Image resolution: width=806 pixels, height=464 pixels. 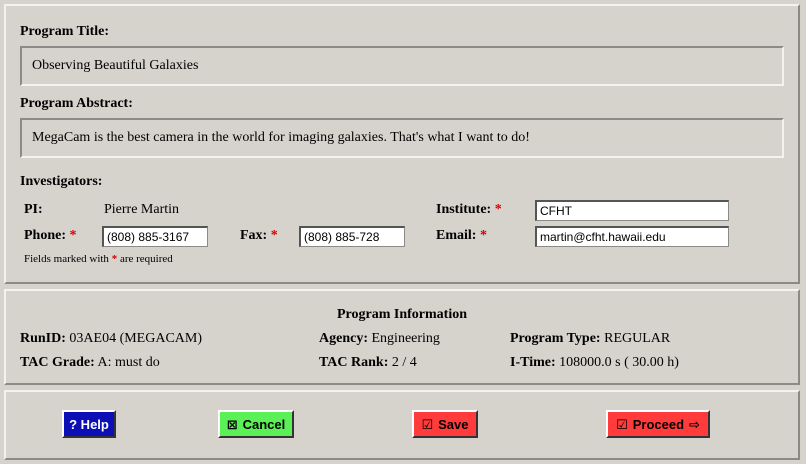 What do you see at coordinates (43, 338) in the screenshot?
I see `runid-label: RunID:` at bounding box center [43, 338].